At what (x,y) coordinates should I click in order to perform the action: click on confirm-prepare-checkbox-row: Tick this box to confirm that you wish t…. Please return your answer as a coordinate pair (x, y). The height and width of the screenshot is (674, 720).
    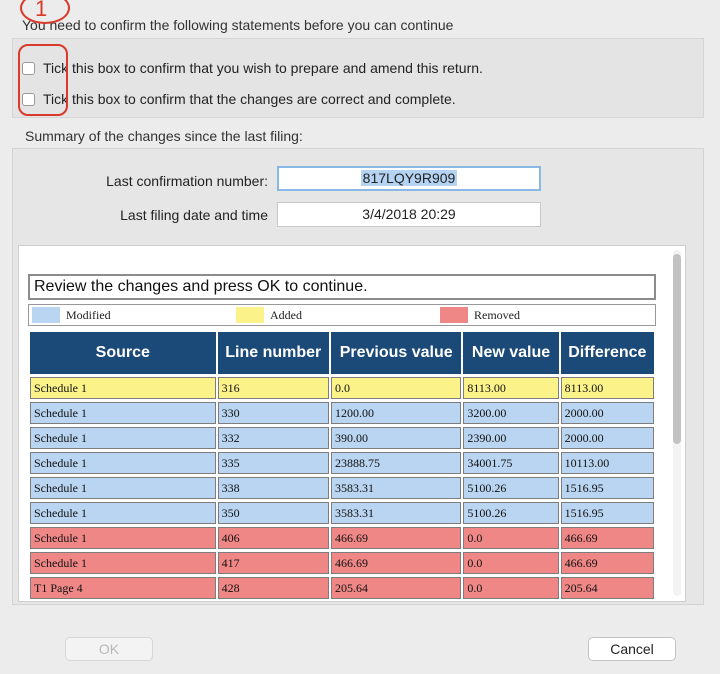
    Looking at the image, I should click on (252, 68).